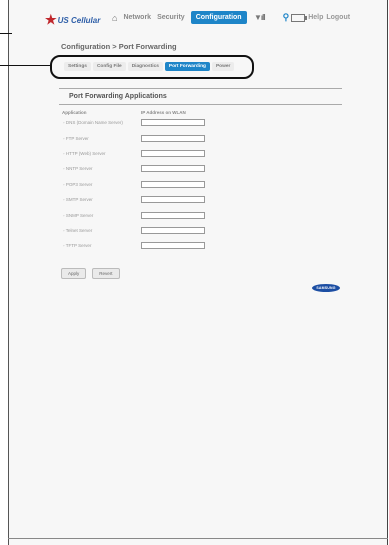  I want to click on callout-line, so click(25, 65).